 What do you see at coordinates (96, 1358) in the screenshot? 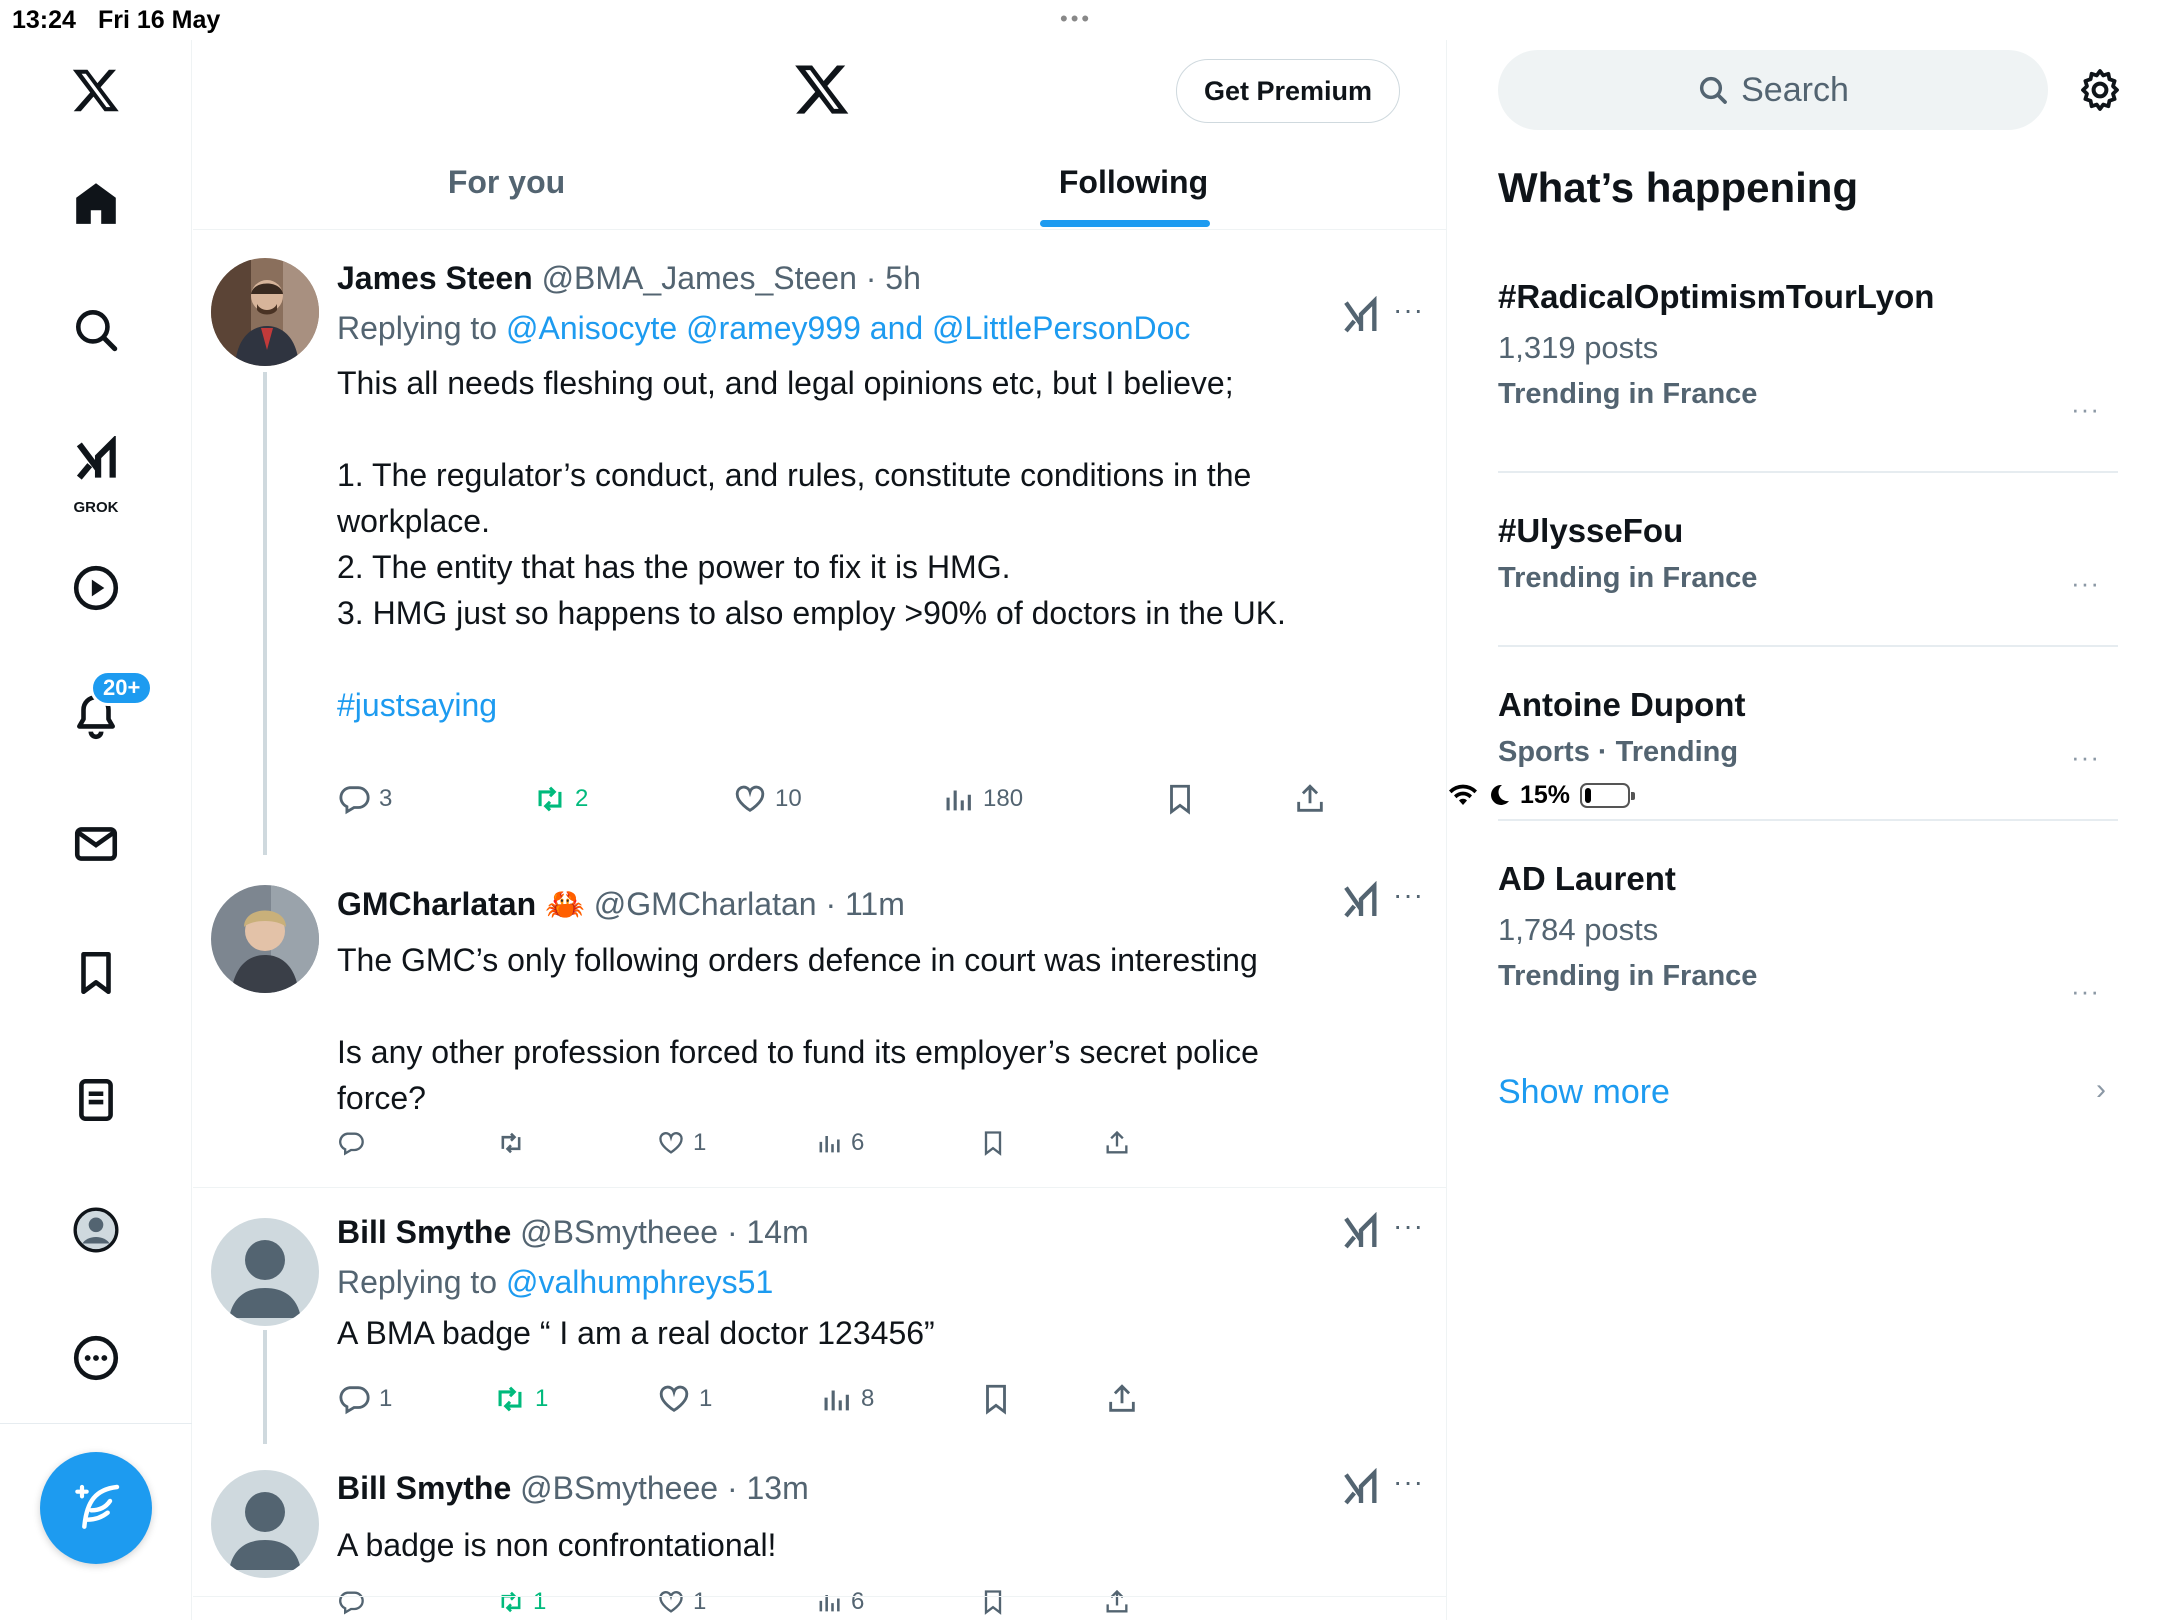
I see `more-icon` at bounding box center [96, 1358].